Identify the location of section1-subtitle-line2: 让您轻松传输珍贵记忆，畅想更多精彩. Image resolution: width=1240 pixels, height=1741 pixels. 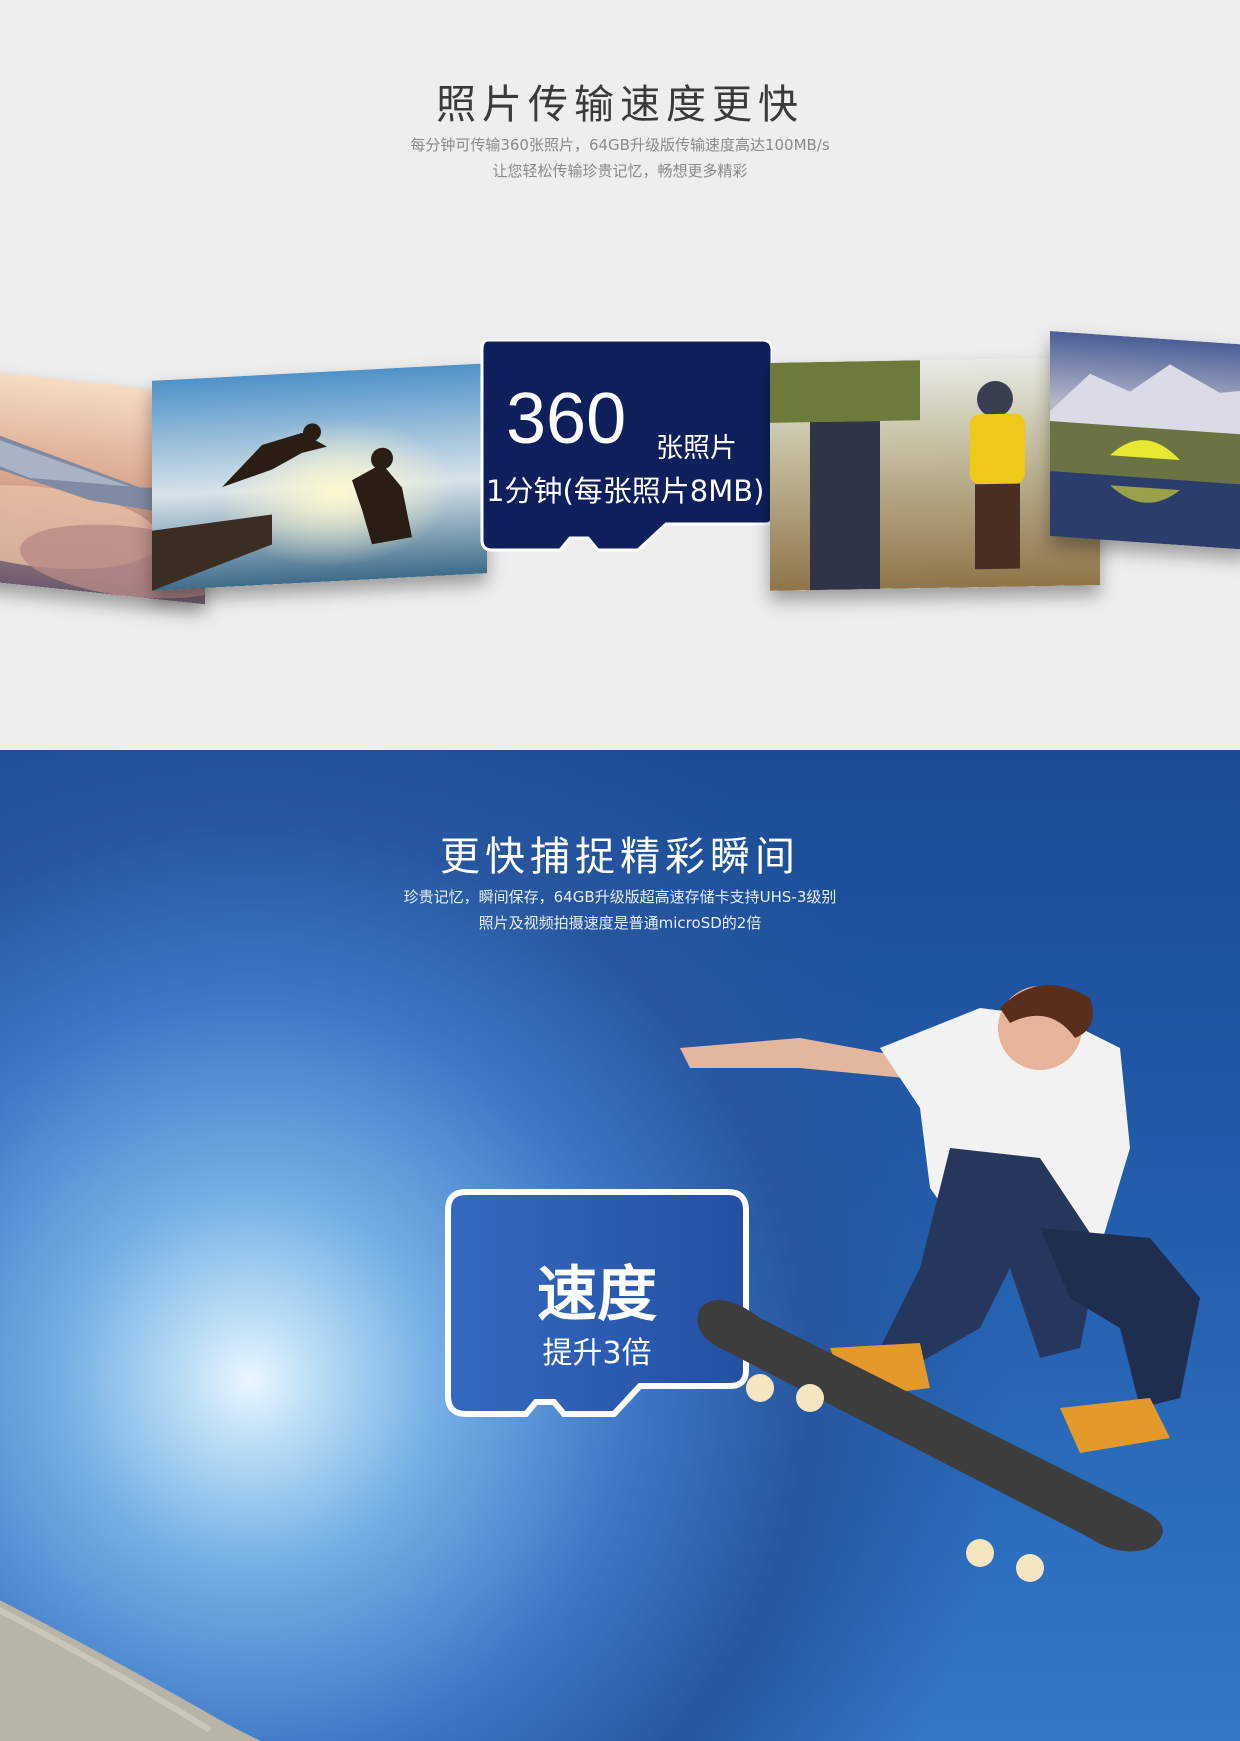
(620, 171).